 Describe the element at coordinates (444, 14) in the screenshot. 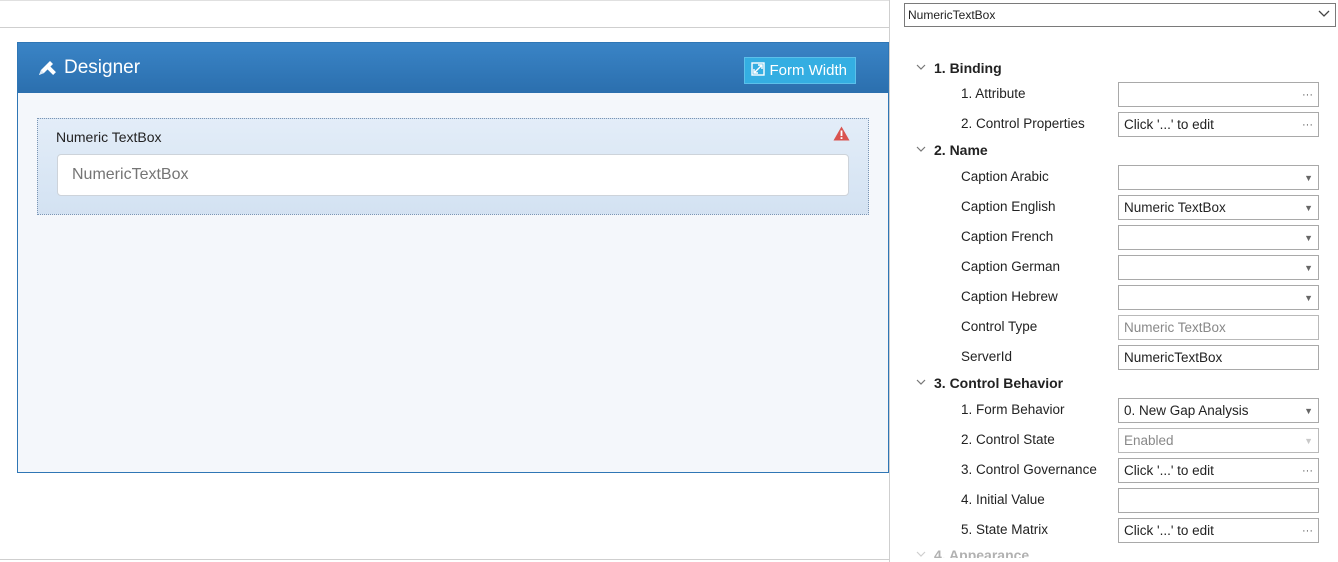

I see `designer-toolbar-strip` at that location.